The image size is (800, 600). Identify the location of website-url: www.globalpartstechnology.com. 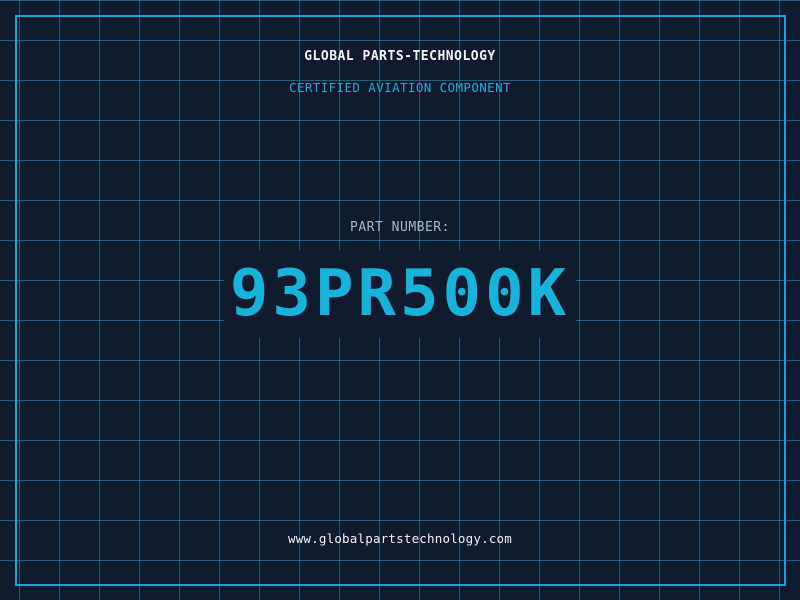
(400, 538).